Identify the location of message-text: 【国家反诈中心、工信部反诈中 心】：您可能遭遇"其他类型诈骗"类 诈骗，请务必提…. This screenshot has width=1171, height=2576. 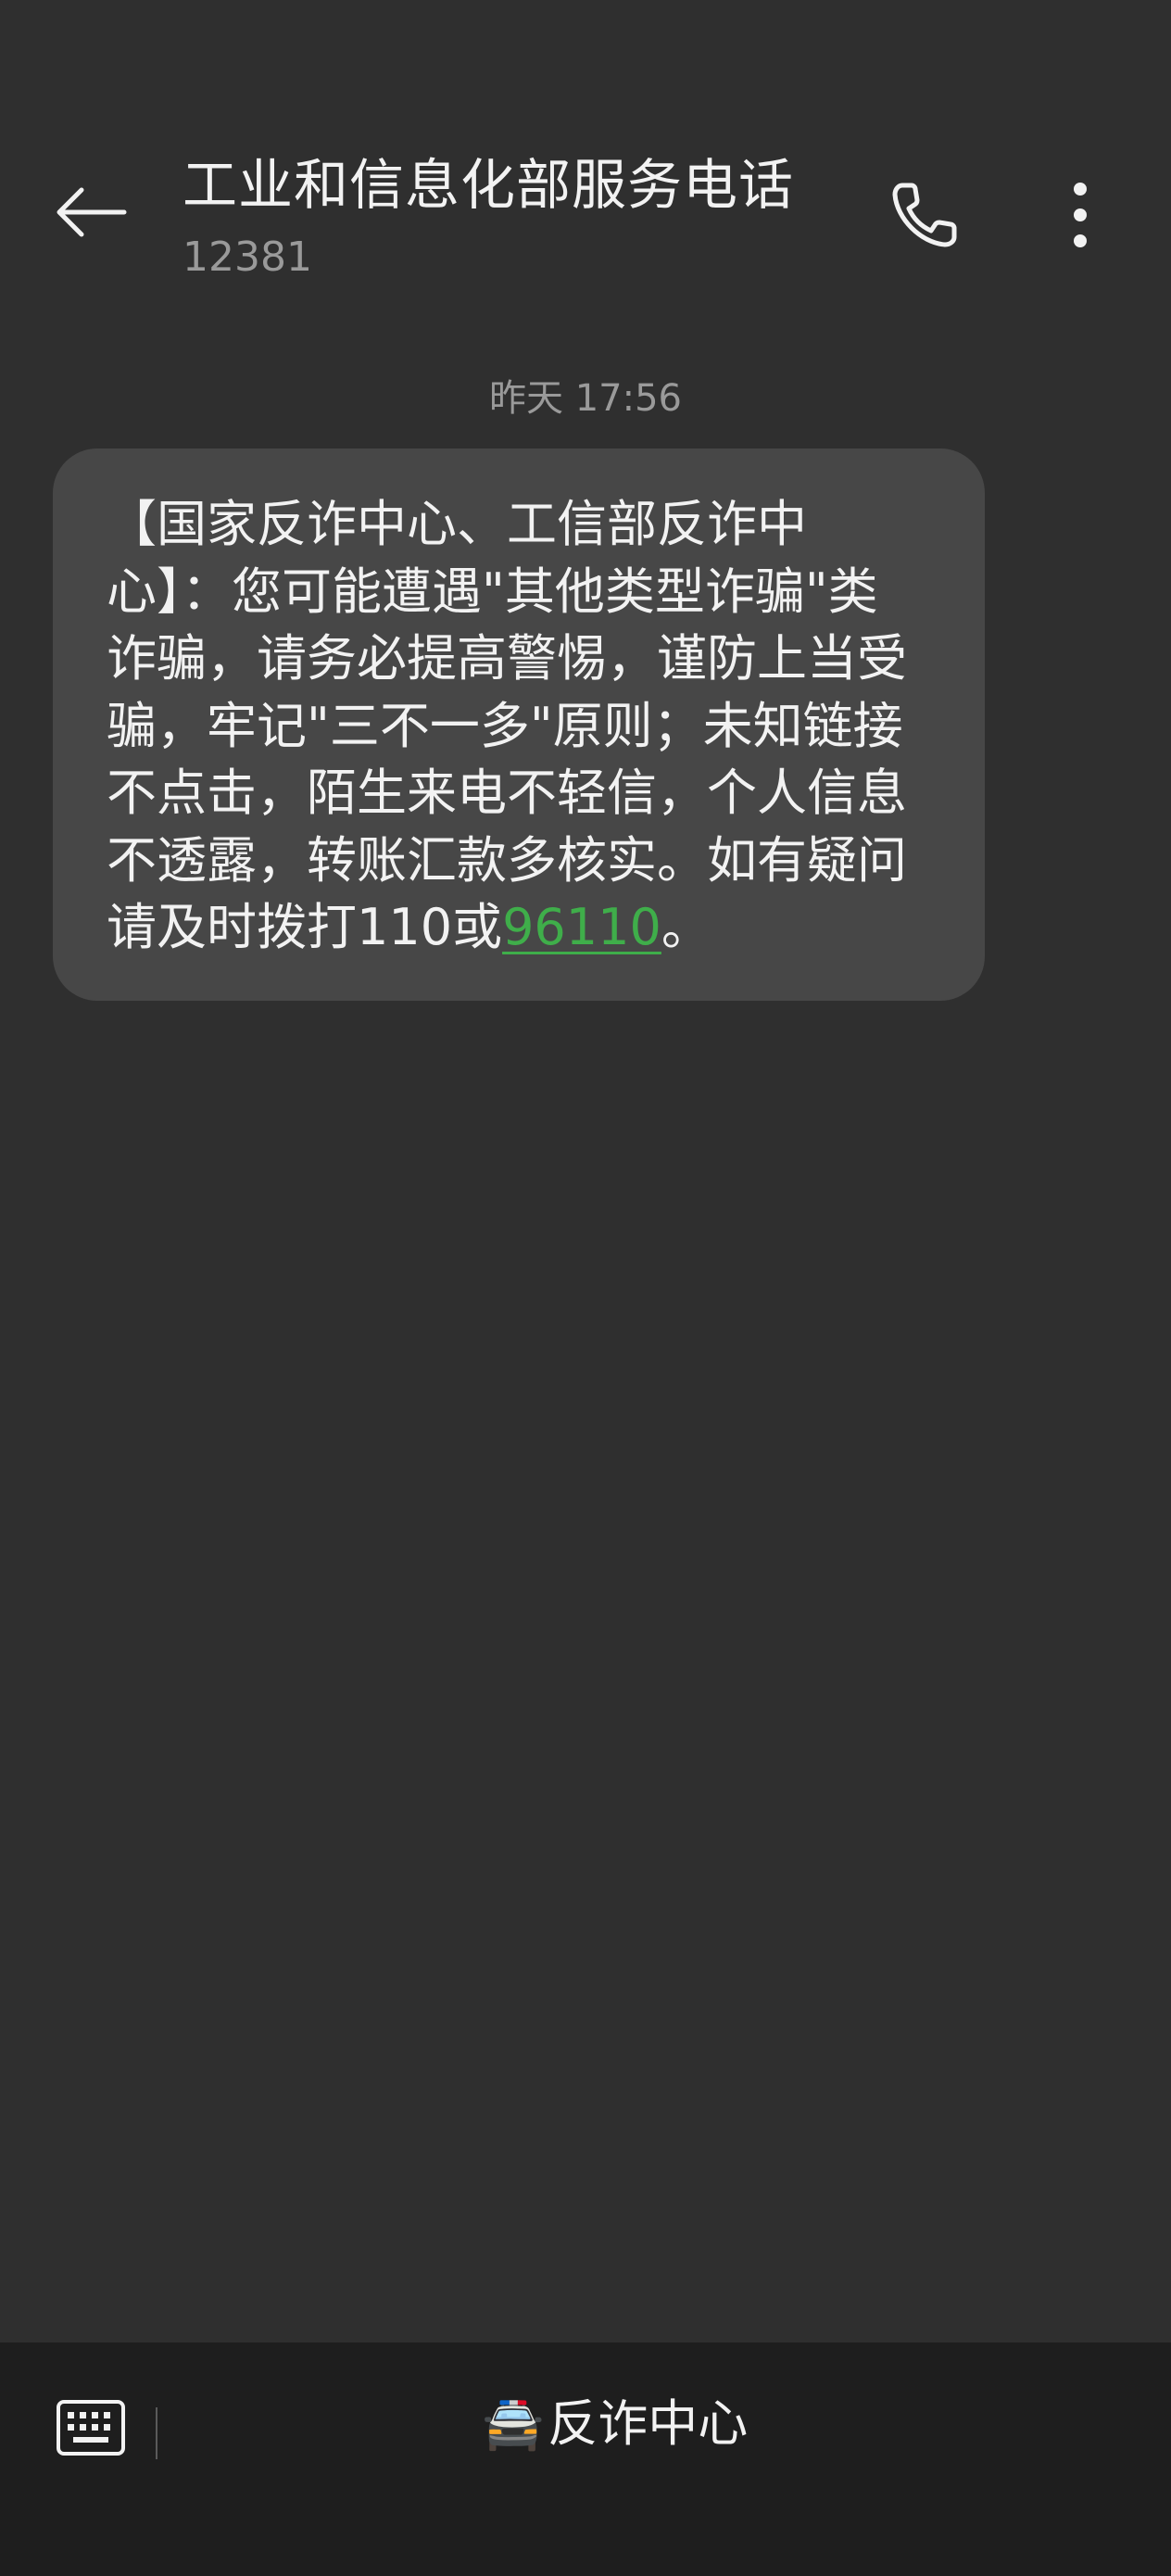
(528, 727).